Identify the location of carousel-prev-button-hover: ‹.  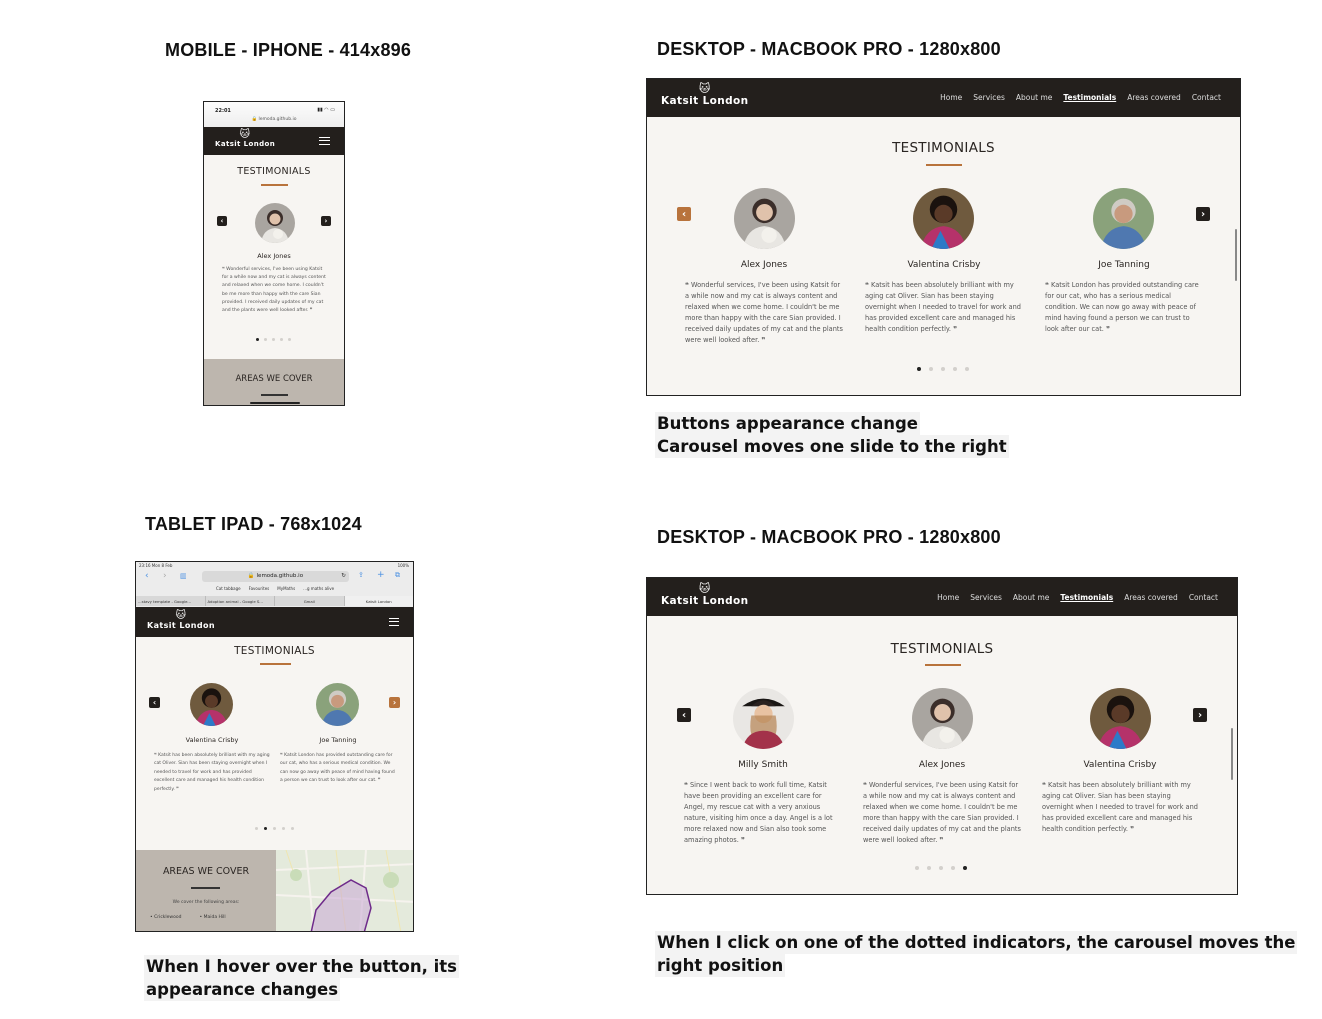
(684, 214).